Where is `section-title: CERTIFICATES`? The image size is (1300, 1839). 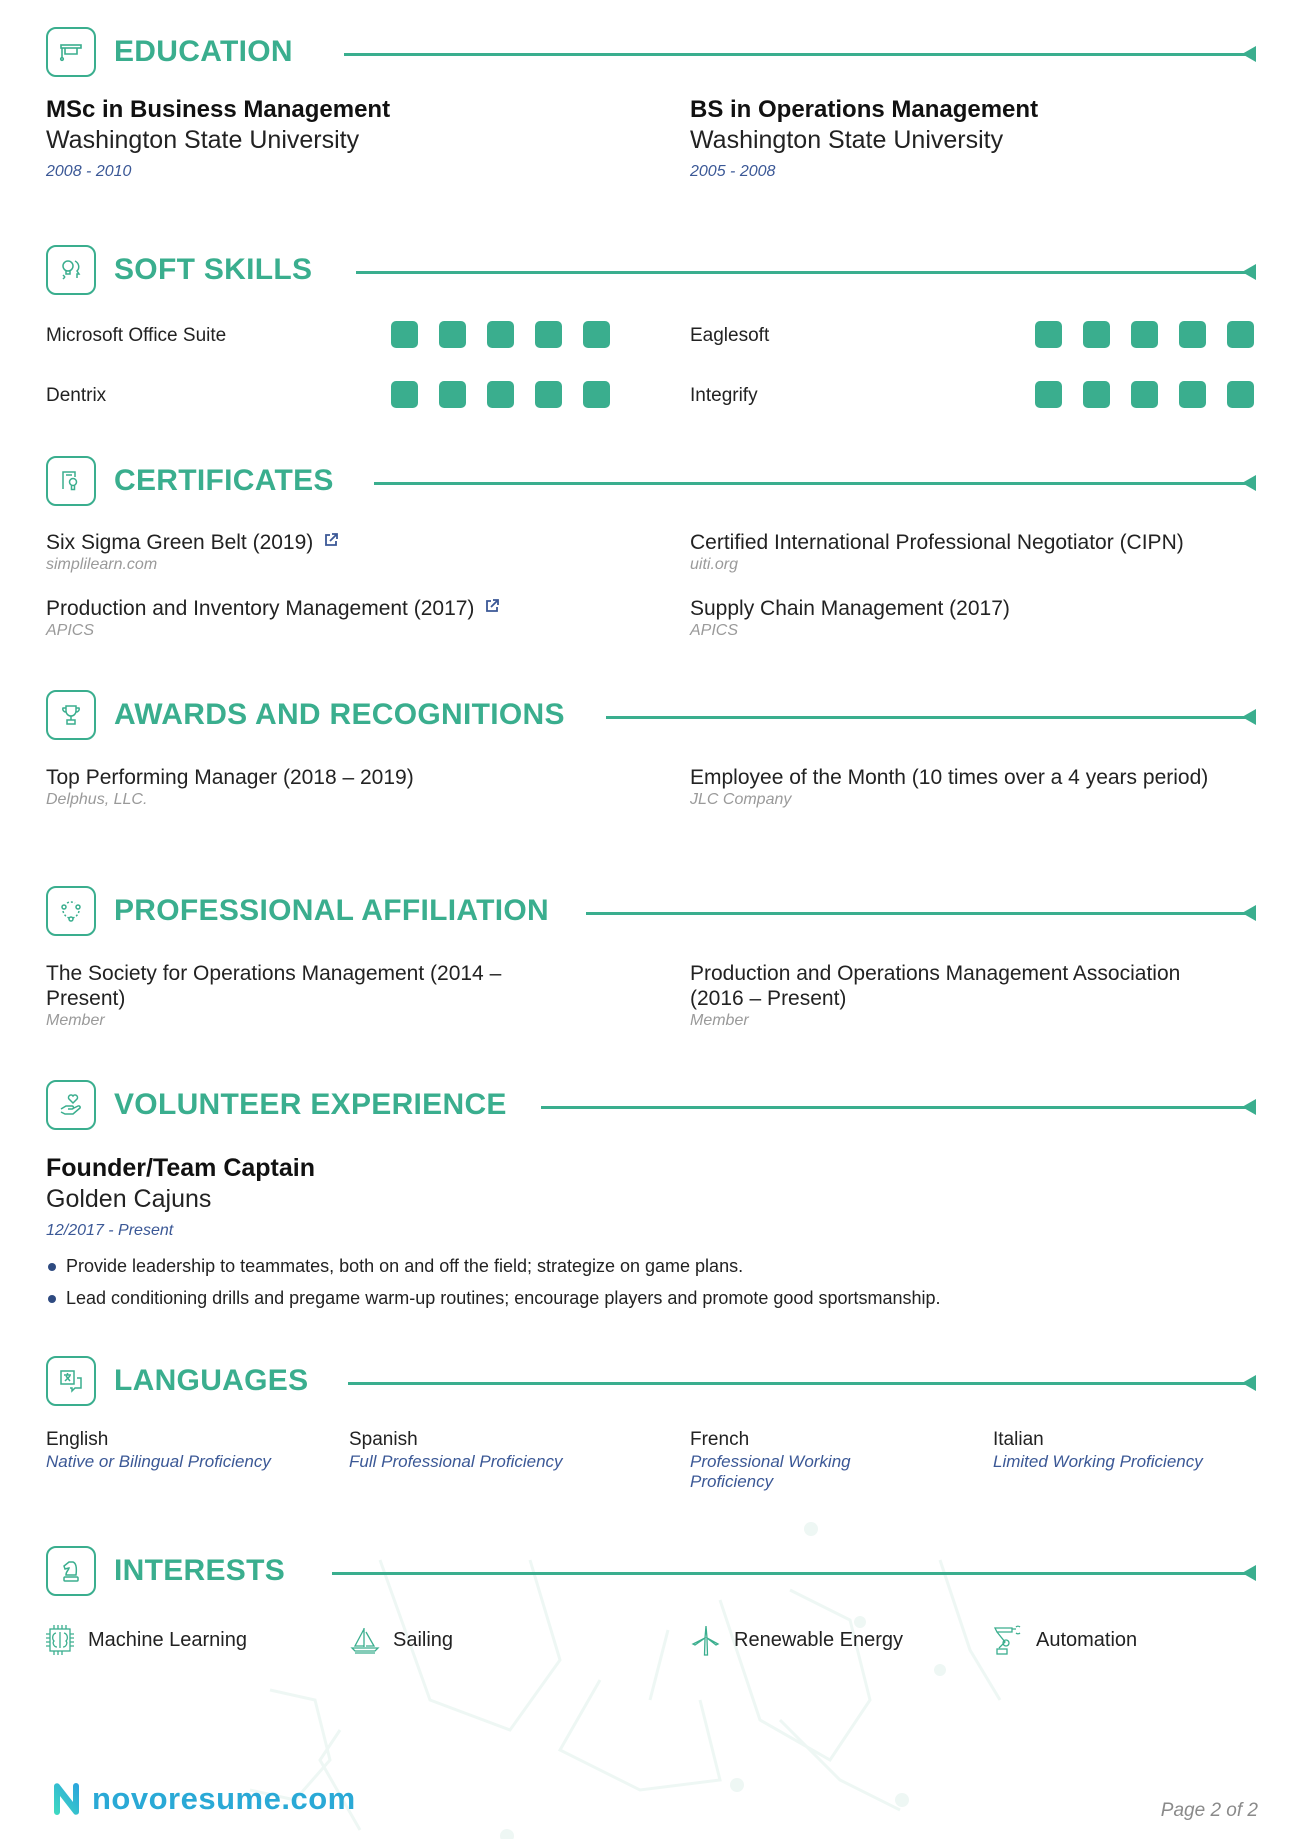 section-title: CERTIFICATES is located at coordinates (224, 480).